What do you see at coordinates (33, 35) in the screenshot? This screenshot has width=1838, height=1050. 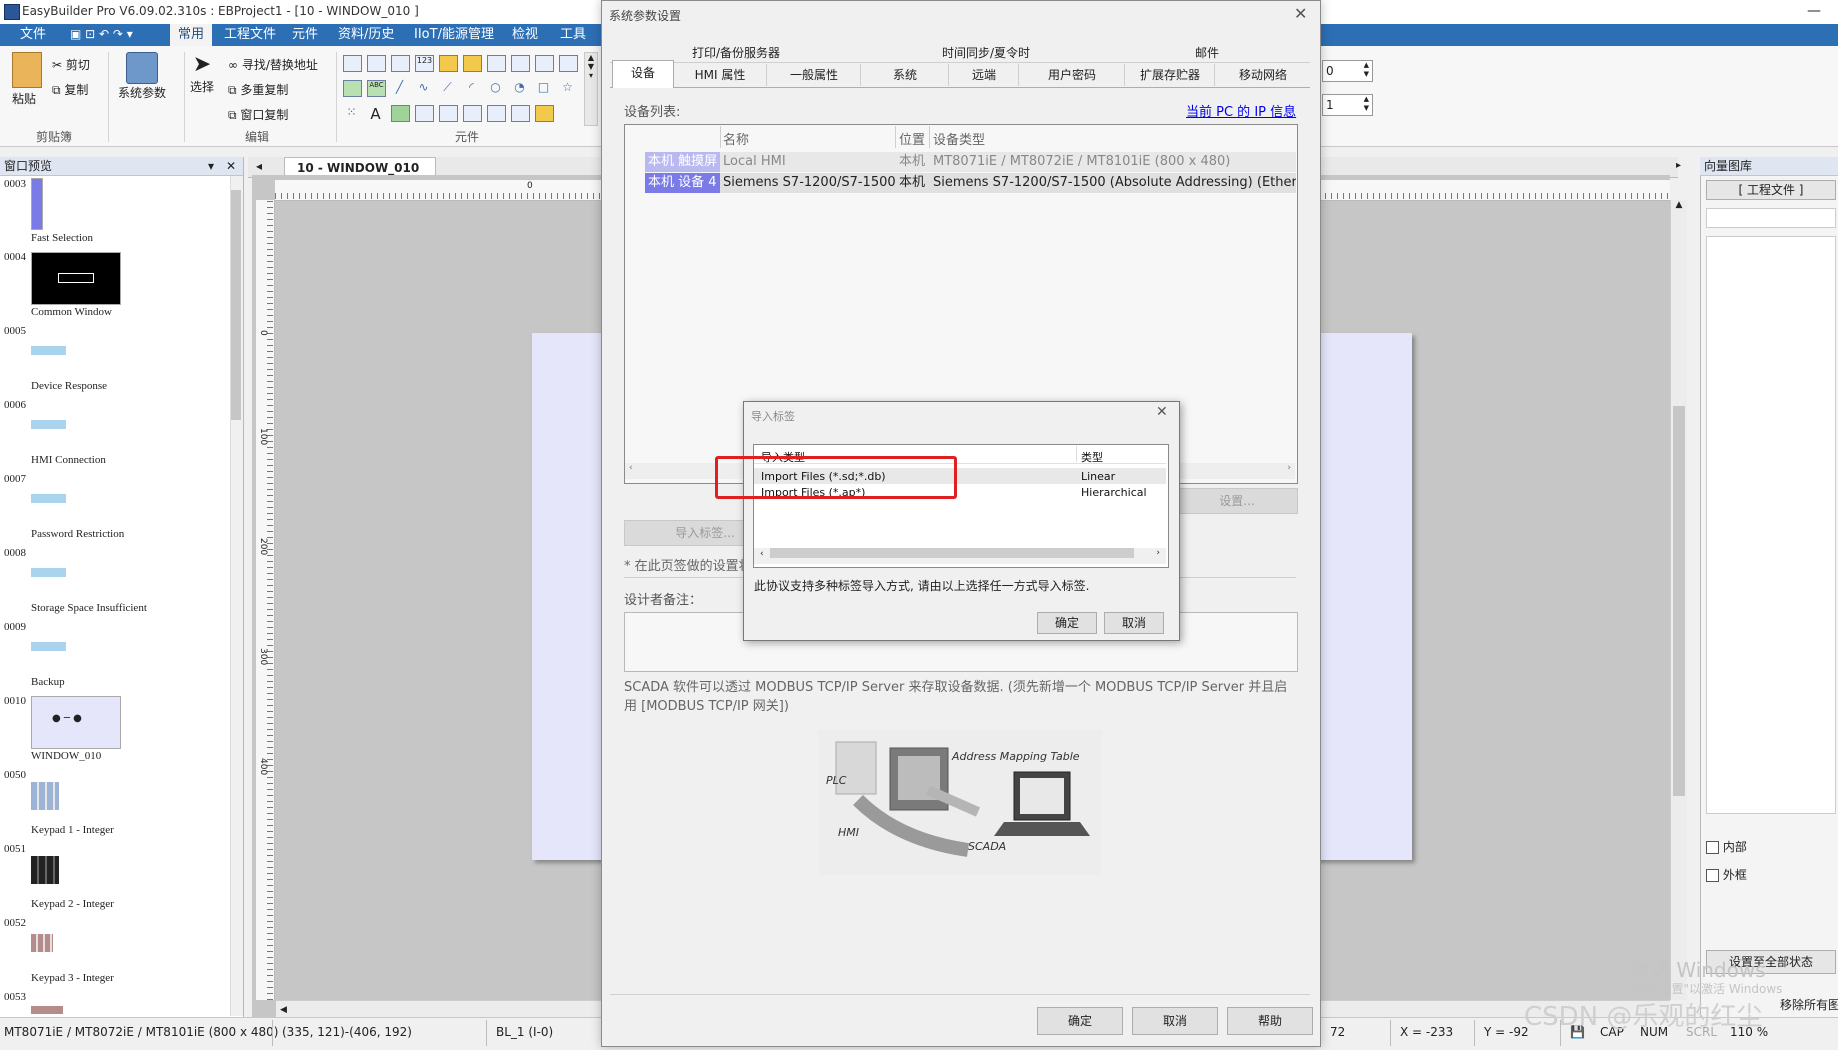 I see `menu-file: 文件` at bounding box center [33, 35].